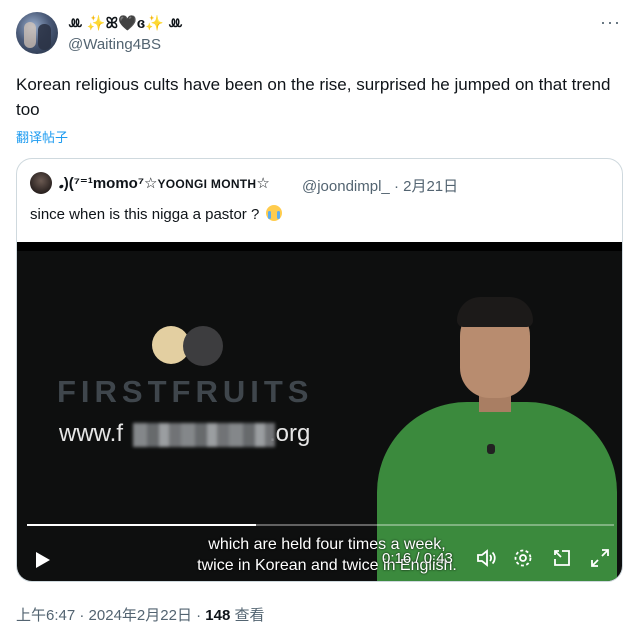 The width and height of the screenshot is (637, 636). I want to click on quoted-meta: @joondimpl_ · 2月21日, so click(380, 185).